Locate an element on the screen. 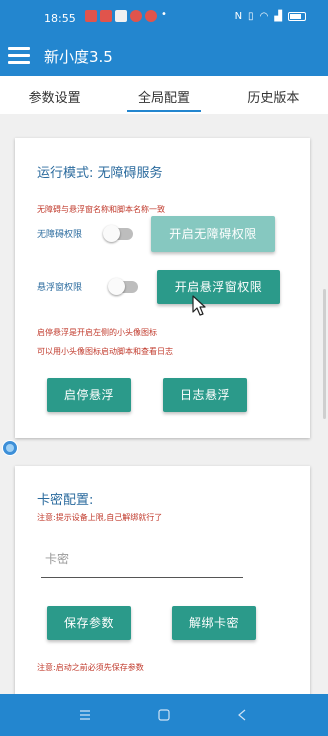 Image resolution: width=328 pixels, height=736 pixels. shopping-bag-icon is located at coordinates (121, 16).